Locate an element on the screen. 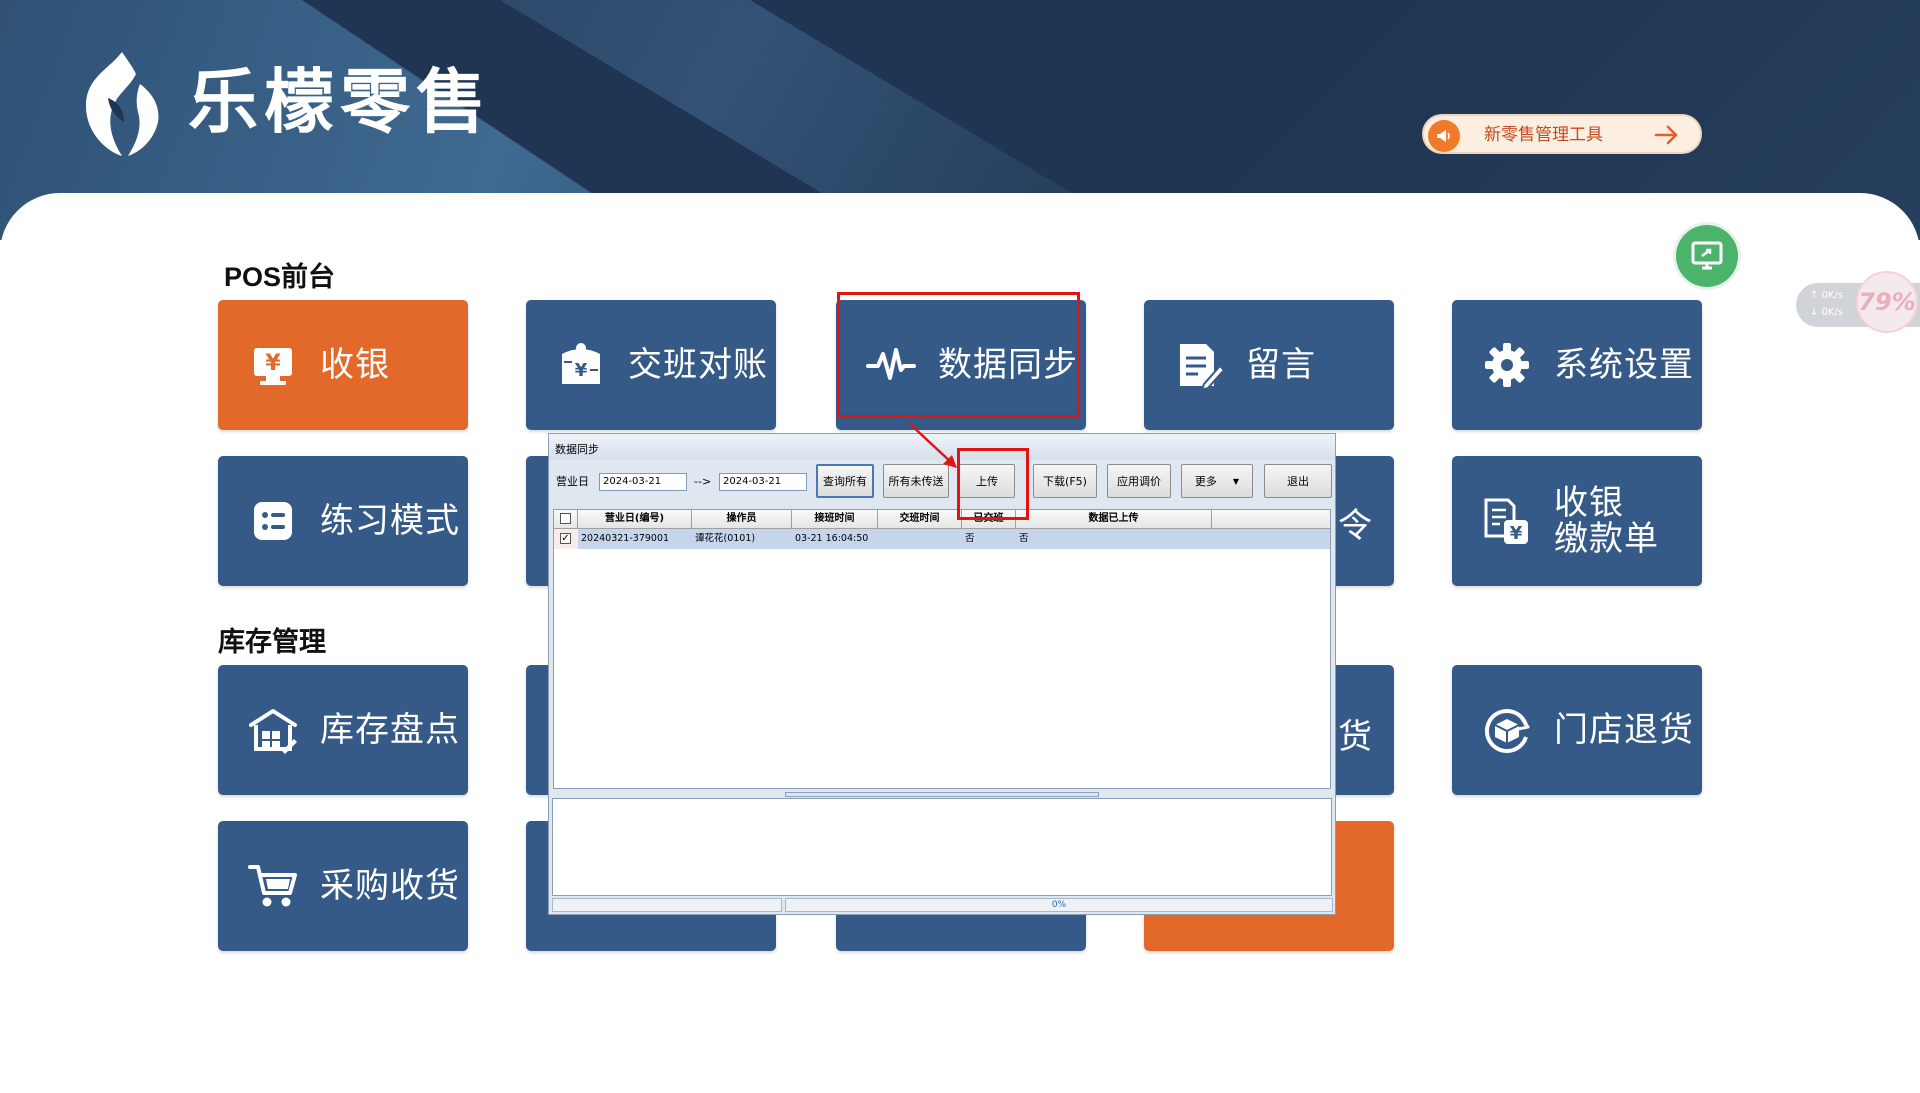 This screenshot has height=1093, width=1920. row-select-cell: ✓ is located at coordinates (566, 539).